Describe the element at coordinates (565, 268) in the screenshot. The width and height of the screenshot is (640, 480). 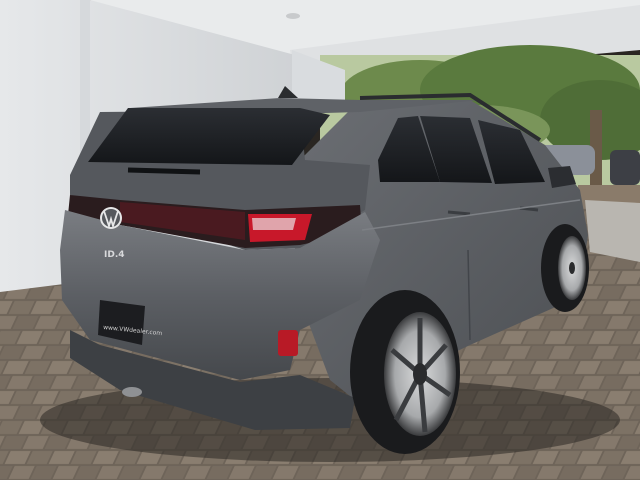
I see `front-wheel` at that location.